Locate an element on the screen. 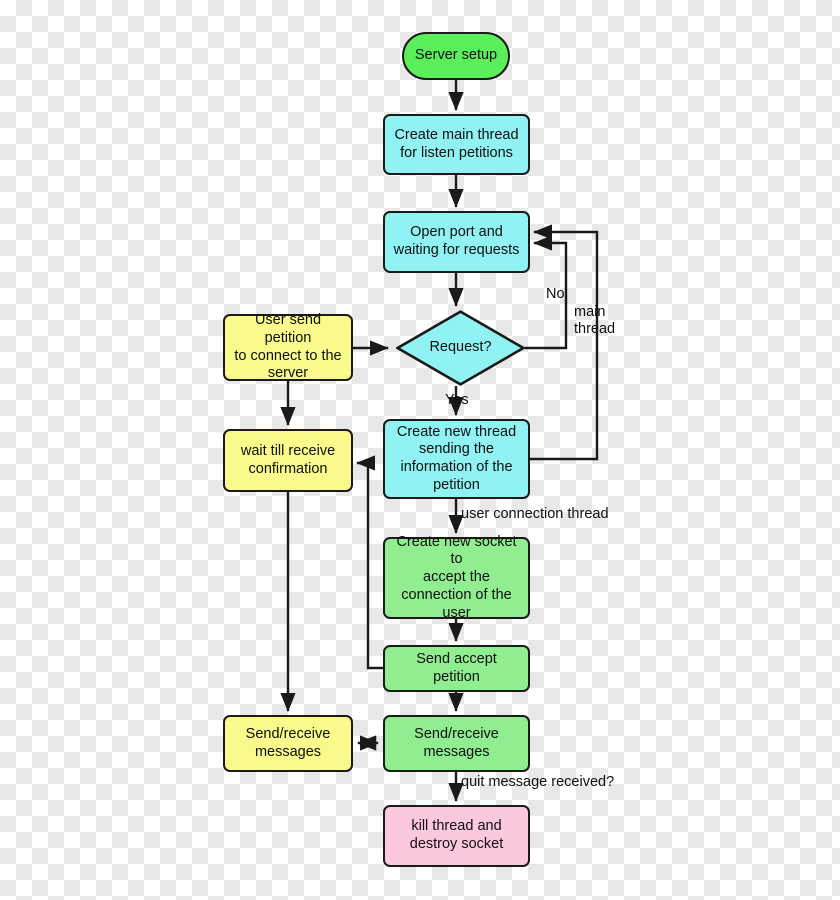 This screenshot has height=900, width=840. node-send-accept-petition: Send accept petition is located at coordinates (456, 668).